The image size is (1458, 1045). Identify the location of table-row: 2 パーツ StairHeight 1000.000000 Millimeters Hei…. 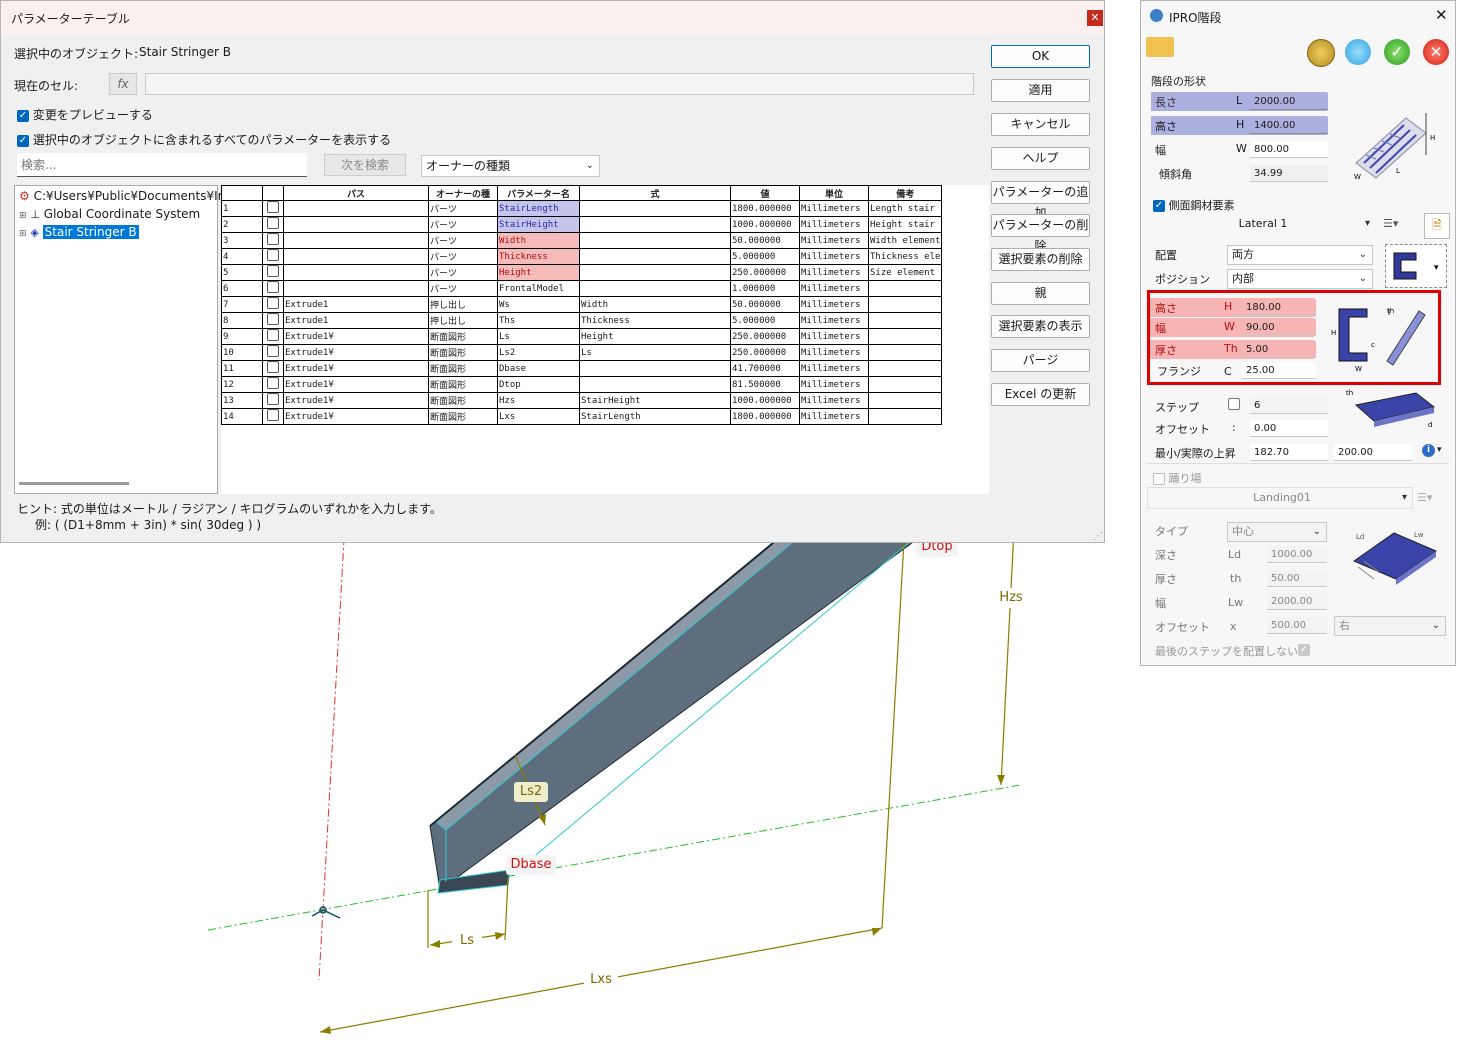
(582, 224).